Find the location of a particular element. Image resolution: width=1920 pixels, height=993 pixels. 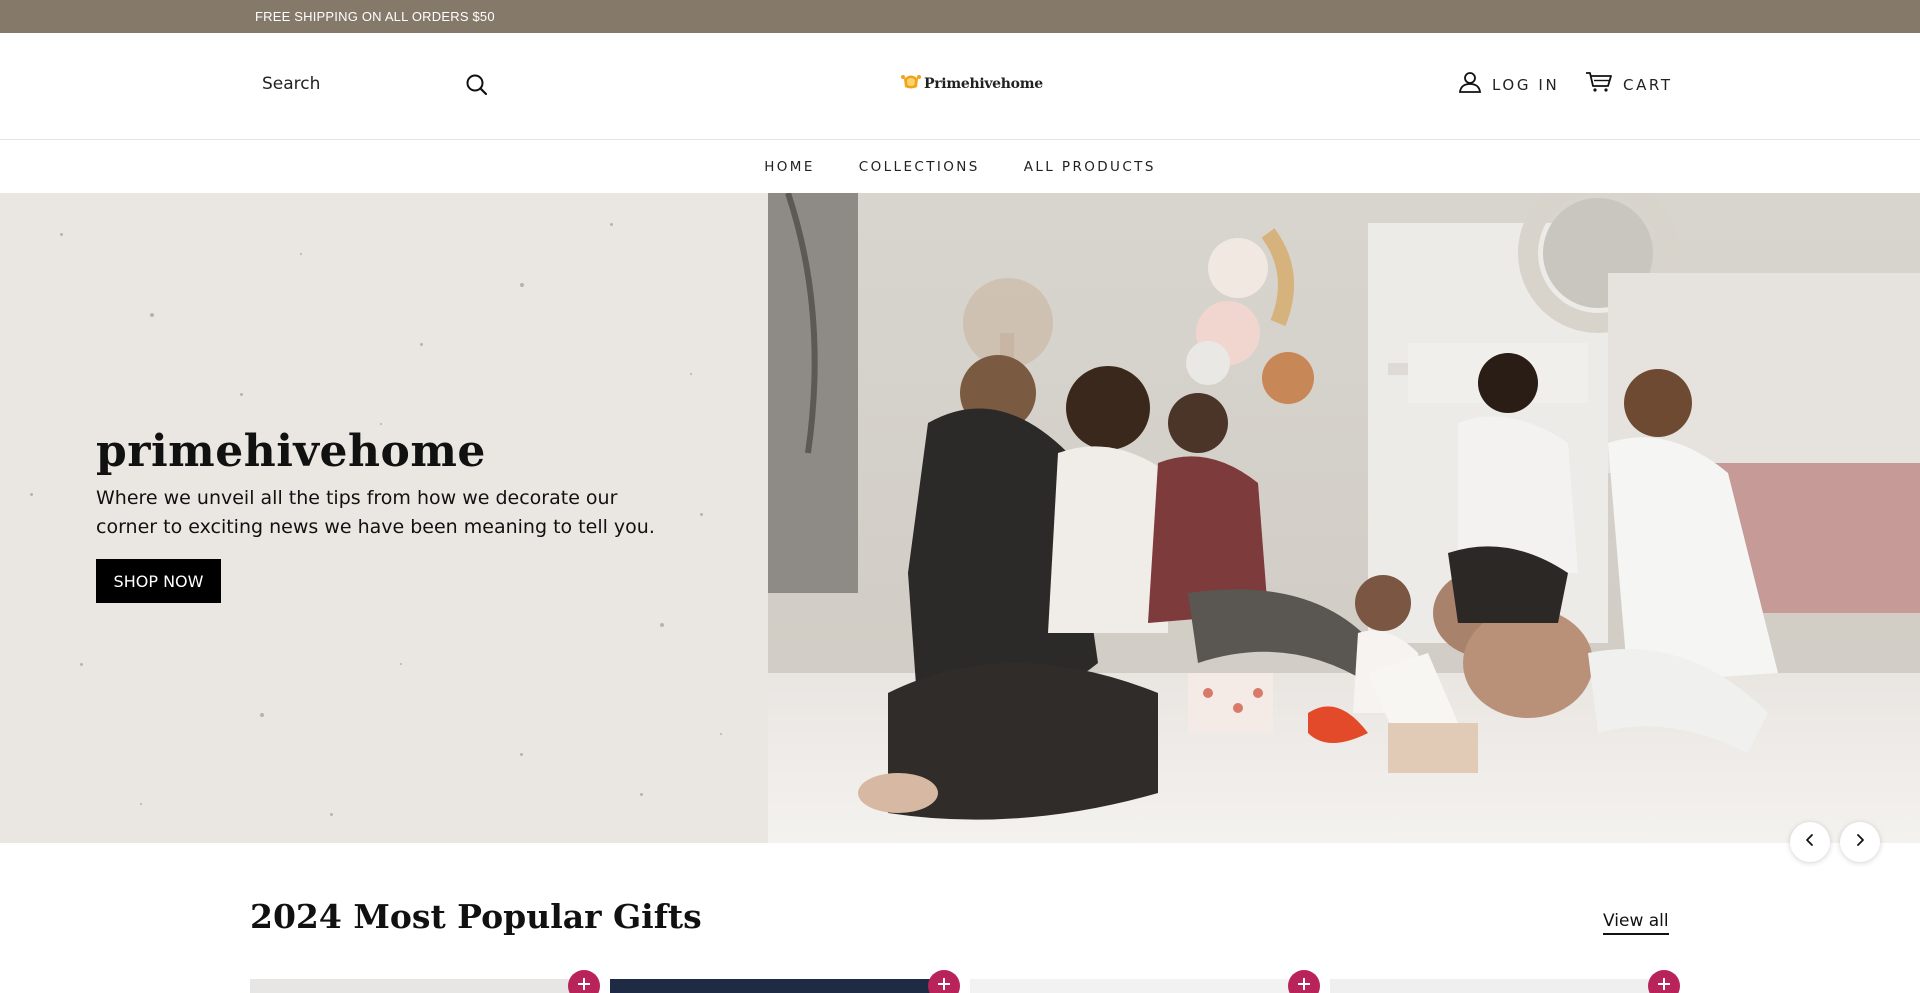

site-logo: Primehivehome is located at coordinates (971, 83).